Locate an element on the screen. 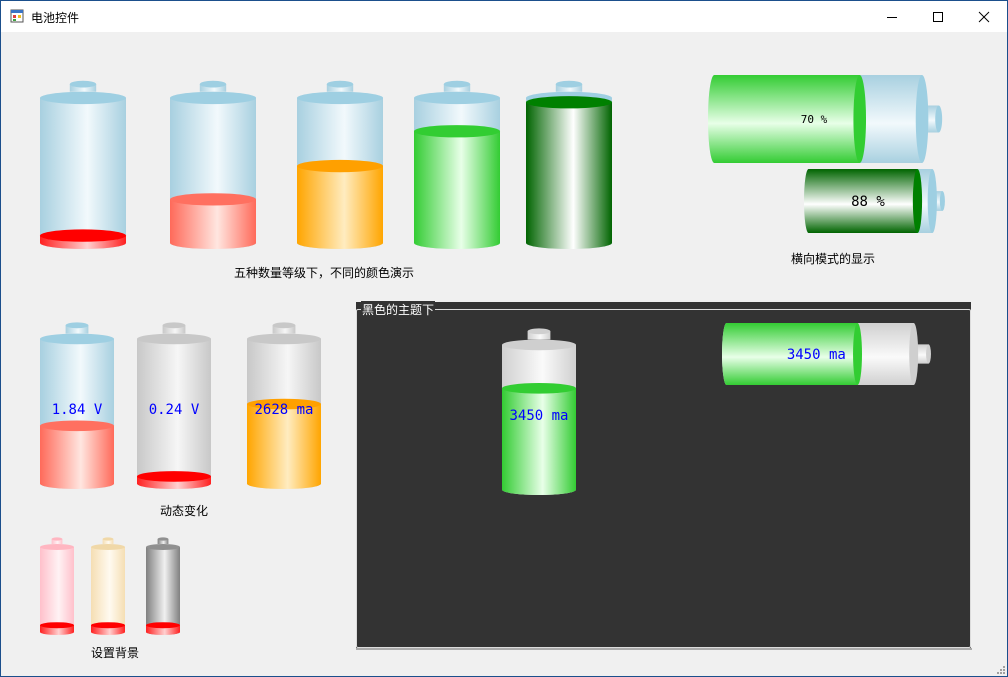  battery-readout: 70 % is located at coordinates (814, 119).